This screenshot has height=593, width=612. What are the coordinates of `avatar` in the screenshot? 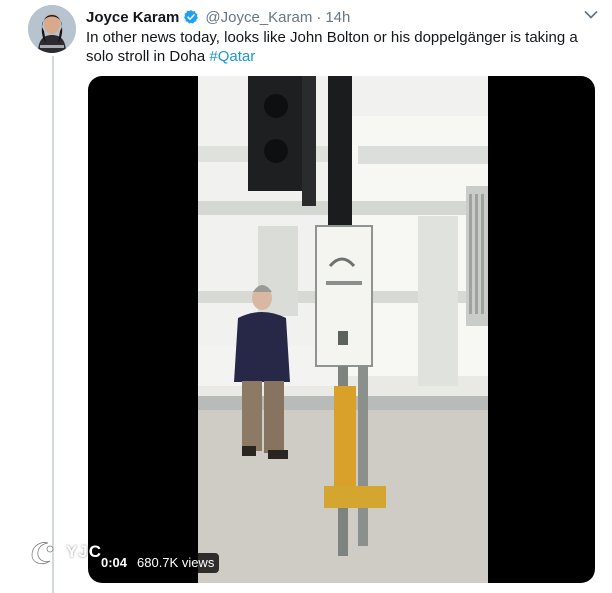 It's located at (52, 29).